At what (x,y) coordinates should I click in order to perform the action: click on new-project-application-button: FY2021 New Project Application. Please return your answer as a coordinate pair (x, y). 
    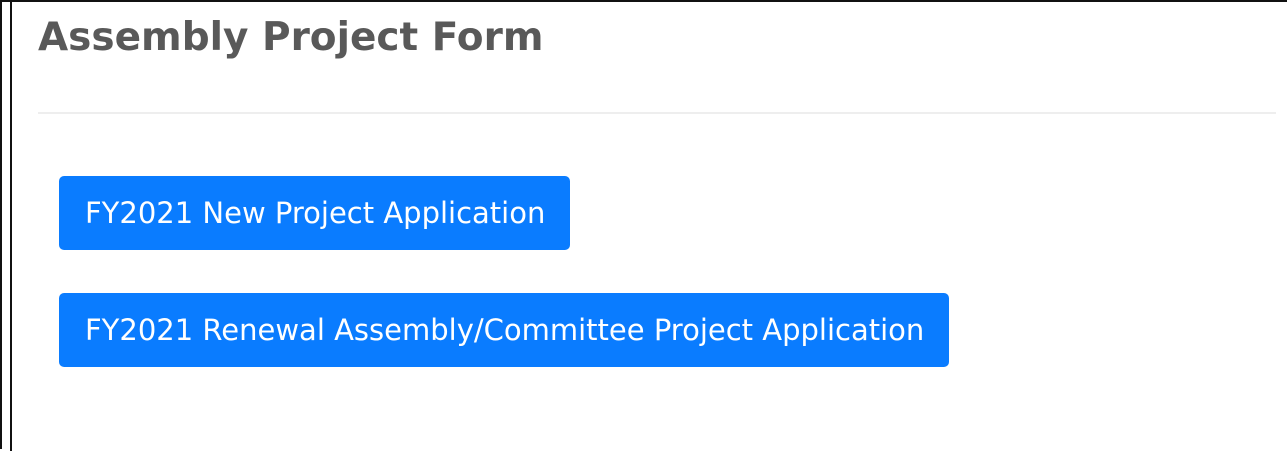
    Looking at the image, I should click on (314, 213).